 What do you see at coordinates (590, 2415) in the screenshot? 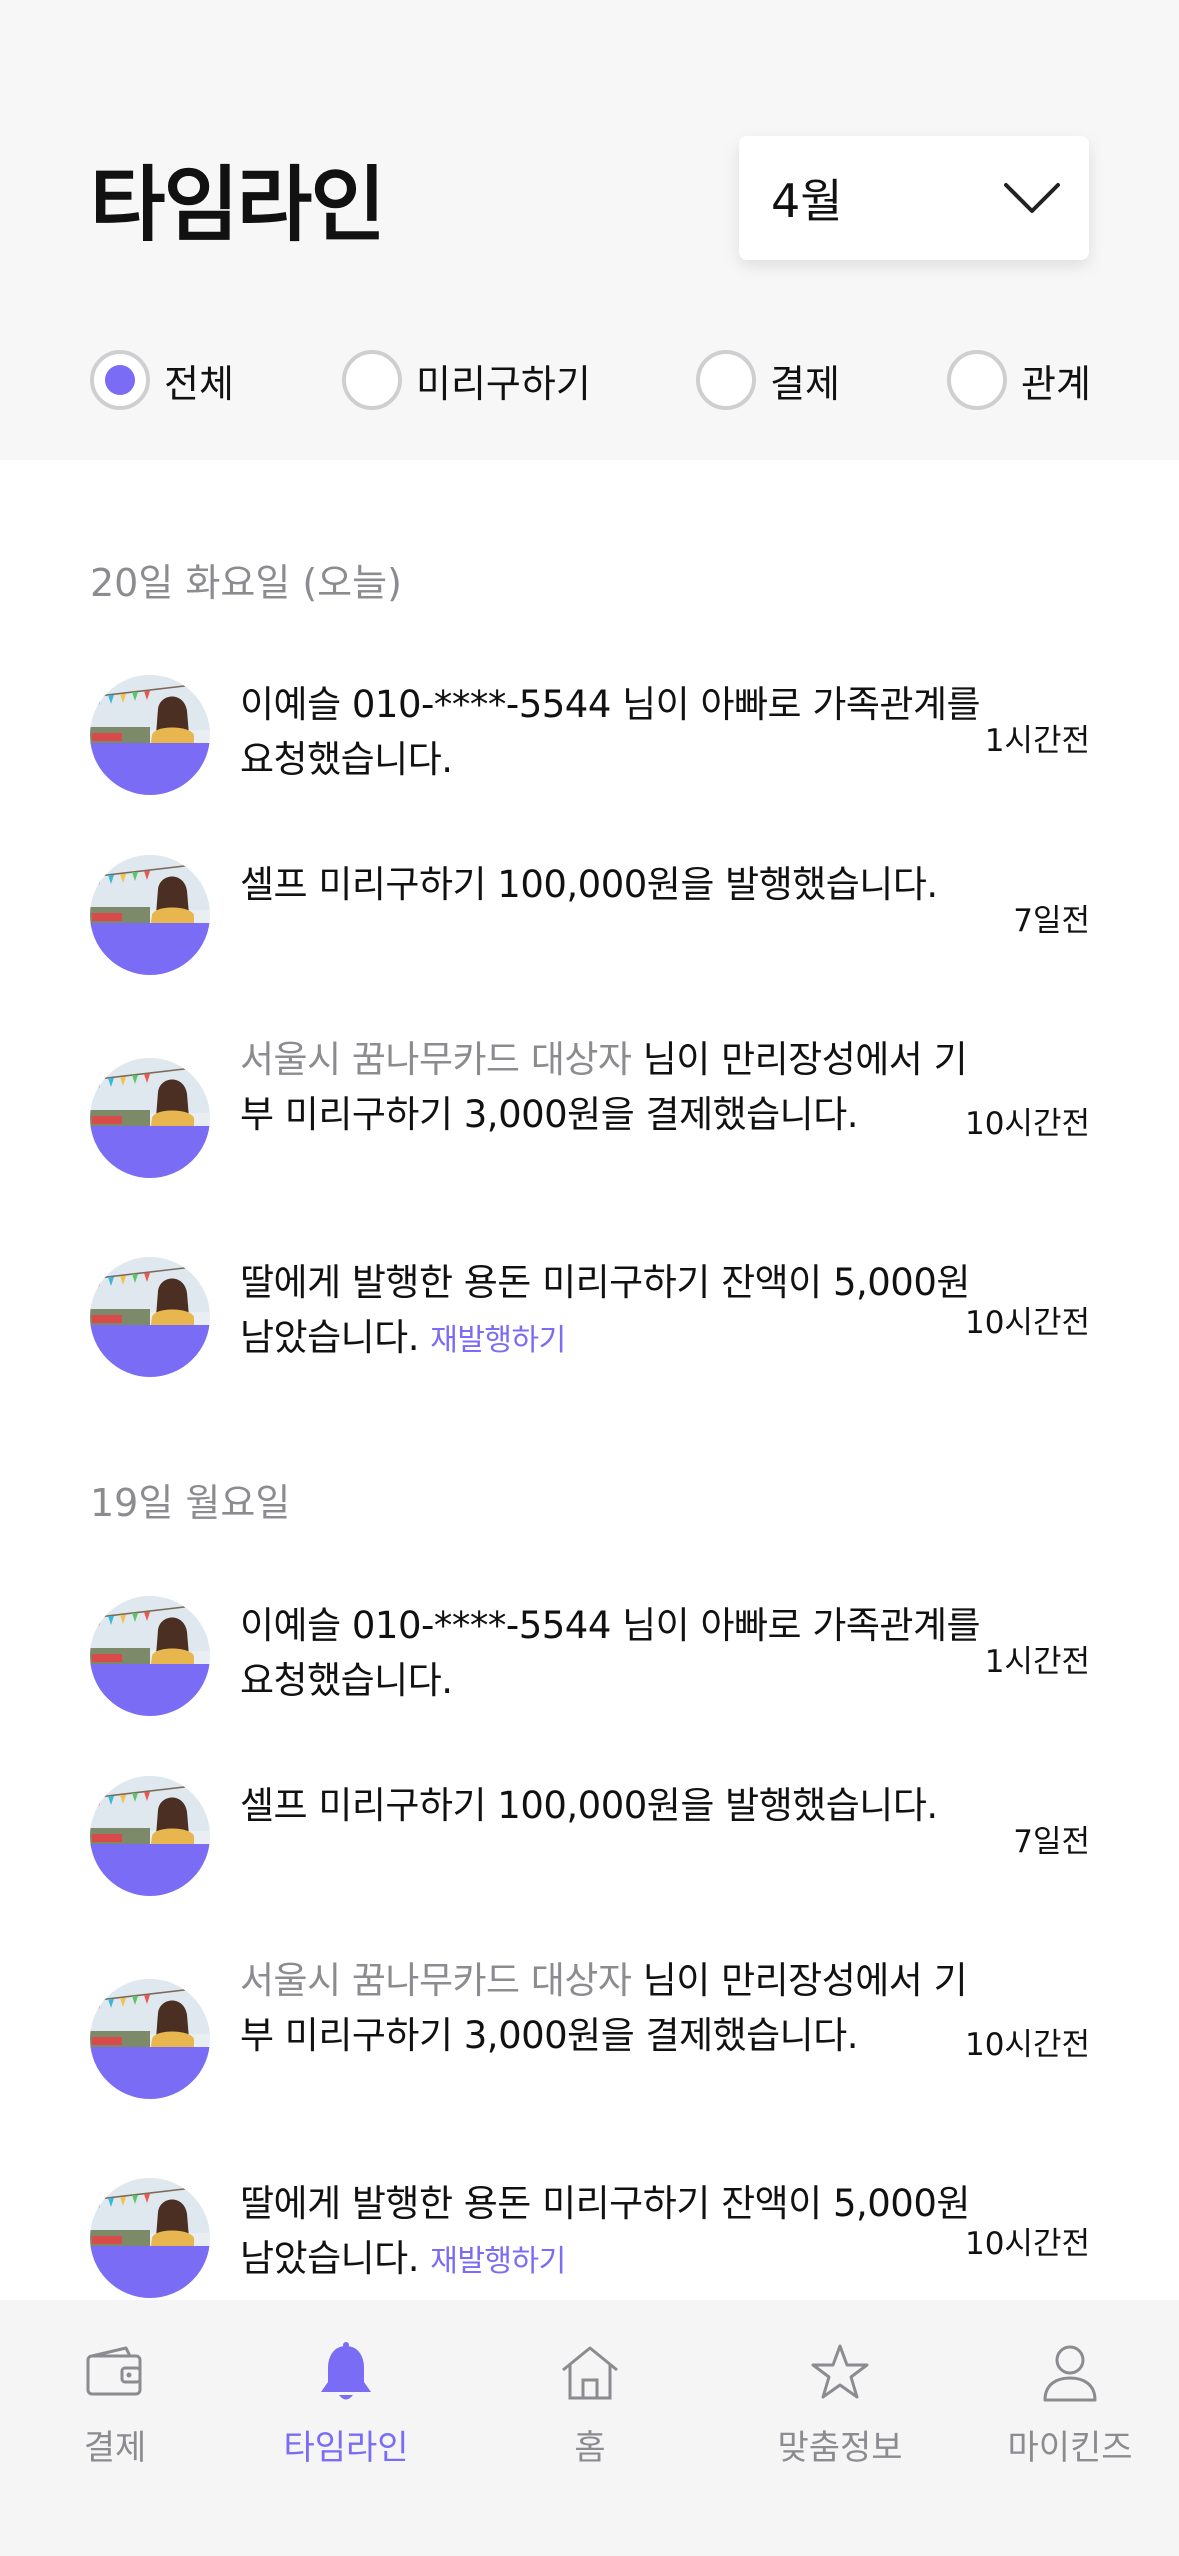
I see `nav-home: 홈` at bounding box center [590, 2415].